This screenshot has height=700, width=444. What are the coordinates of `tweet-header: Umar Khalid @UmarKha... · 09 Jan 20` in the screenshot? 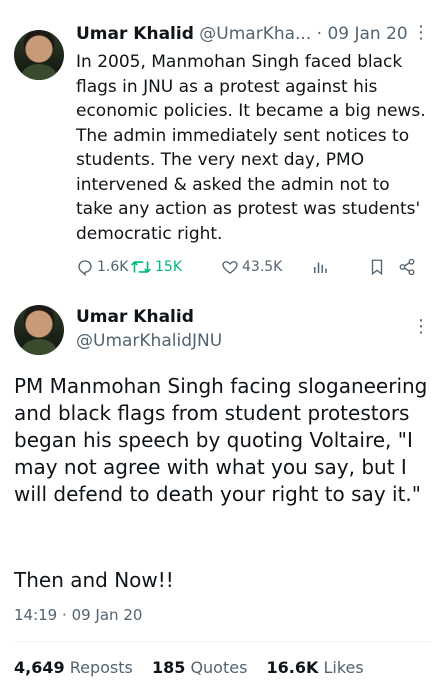 It's located at (242, 34).